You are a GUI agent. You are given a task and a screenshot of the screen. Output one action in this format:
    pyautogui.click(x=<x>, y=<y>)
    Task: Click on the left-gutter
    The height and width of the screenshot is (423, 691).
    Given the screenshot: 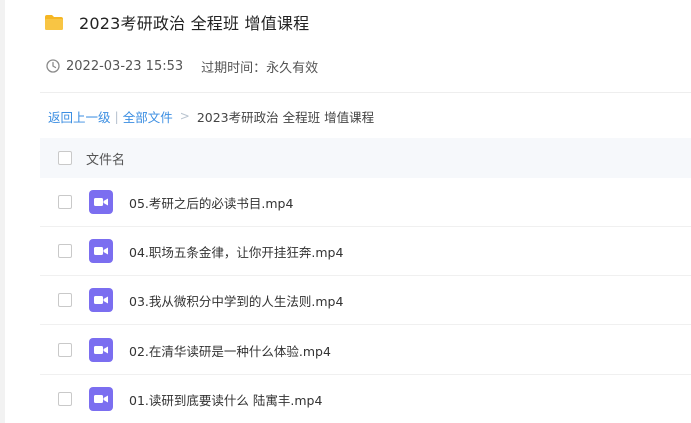 What is the action you would take?
    pyautogui.click(x=2, y=211)
    